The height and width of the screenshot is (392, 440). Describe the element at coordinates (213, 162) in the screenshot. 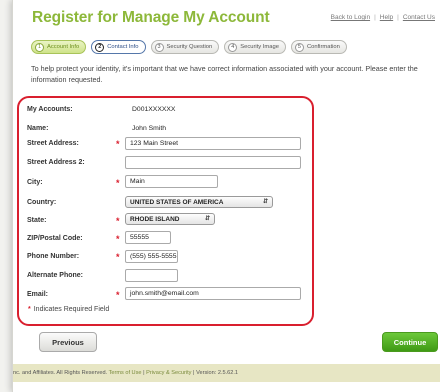

I see `street-address-2-field` at that location.